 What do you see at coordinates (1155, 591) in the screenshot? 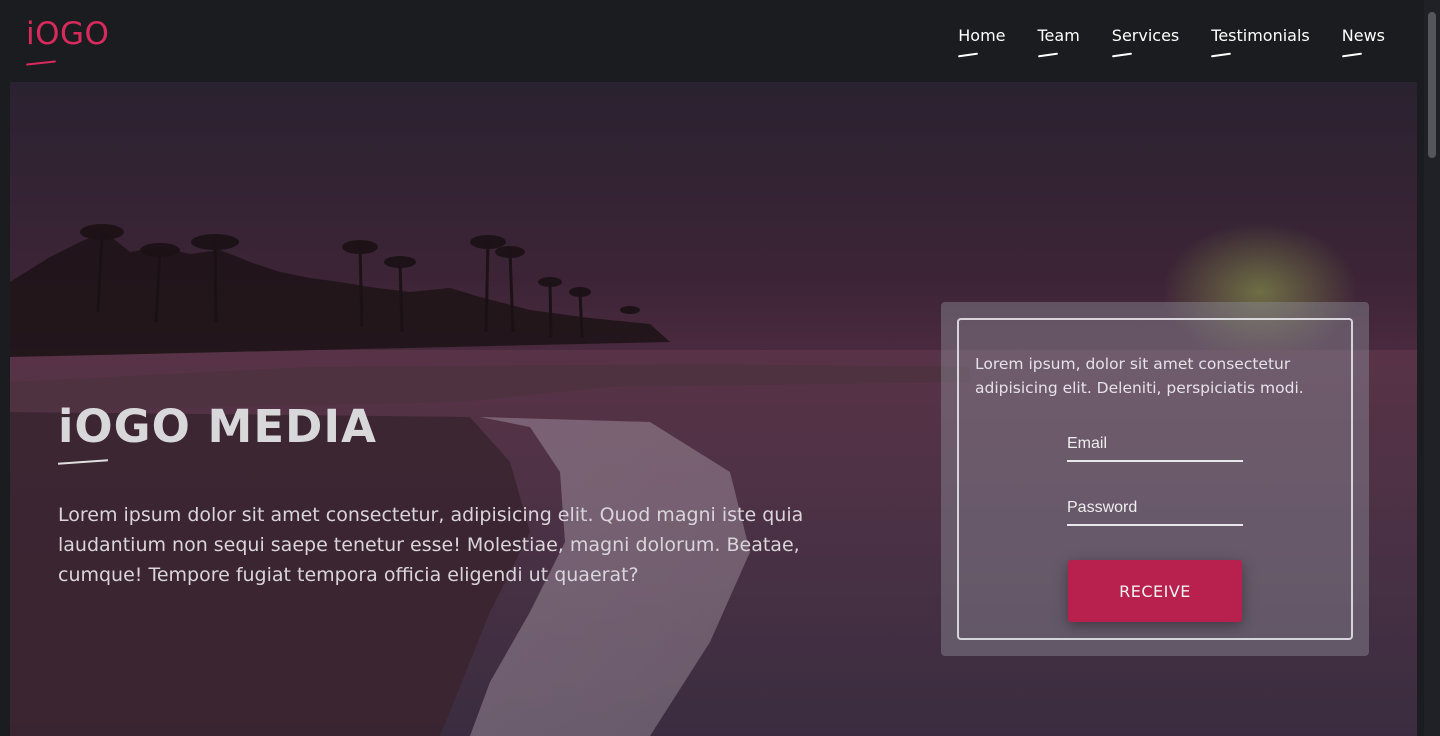
I see `receive-button: RECEIVE` at bounding box center [1155, 591].